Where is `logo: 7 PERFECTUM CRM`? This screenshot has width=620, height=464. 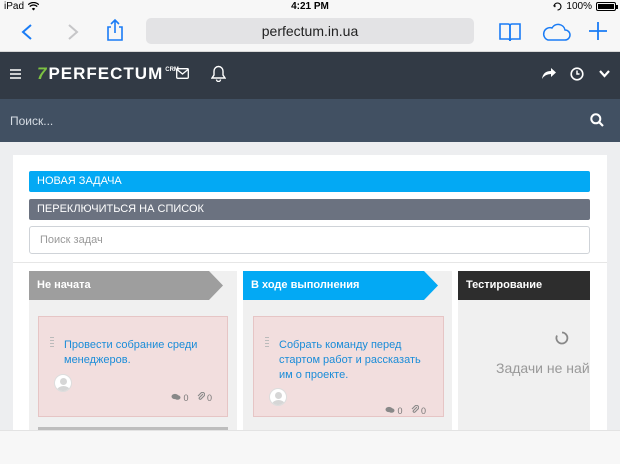 logo: 7 PERFECTUM CRM is located at coordinates (108, 74).